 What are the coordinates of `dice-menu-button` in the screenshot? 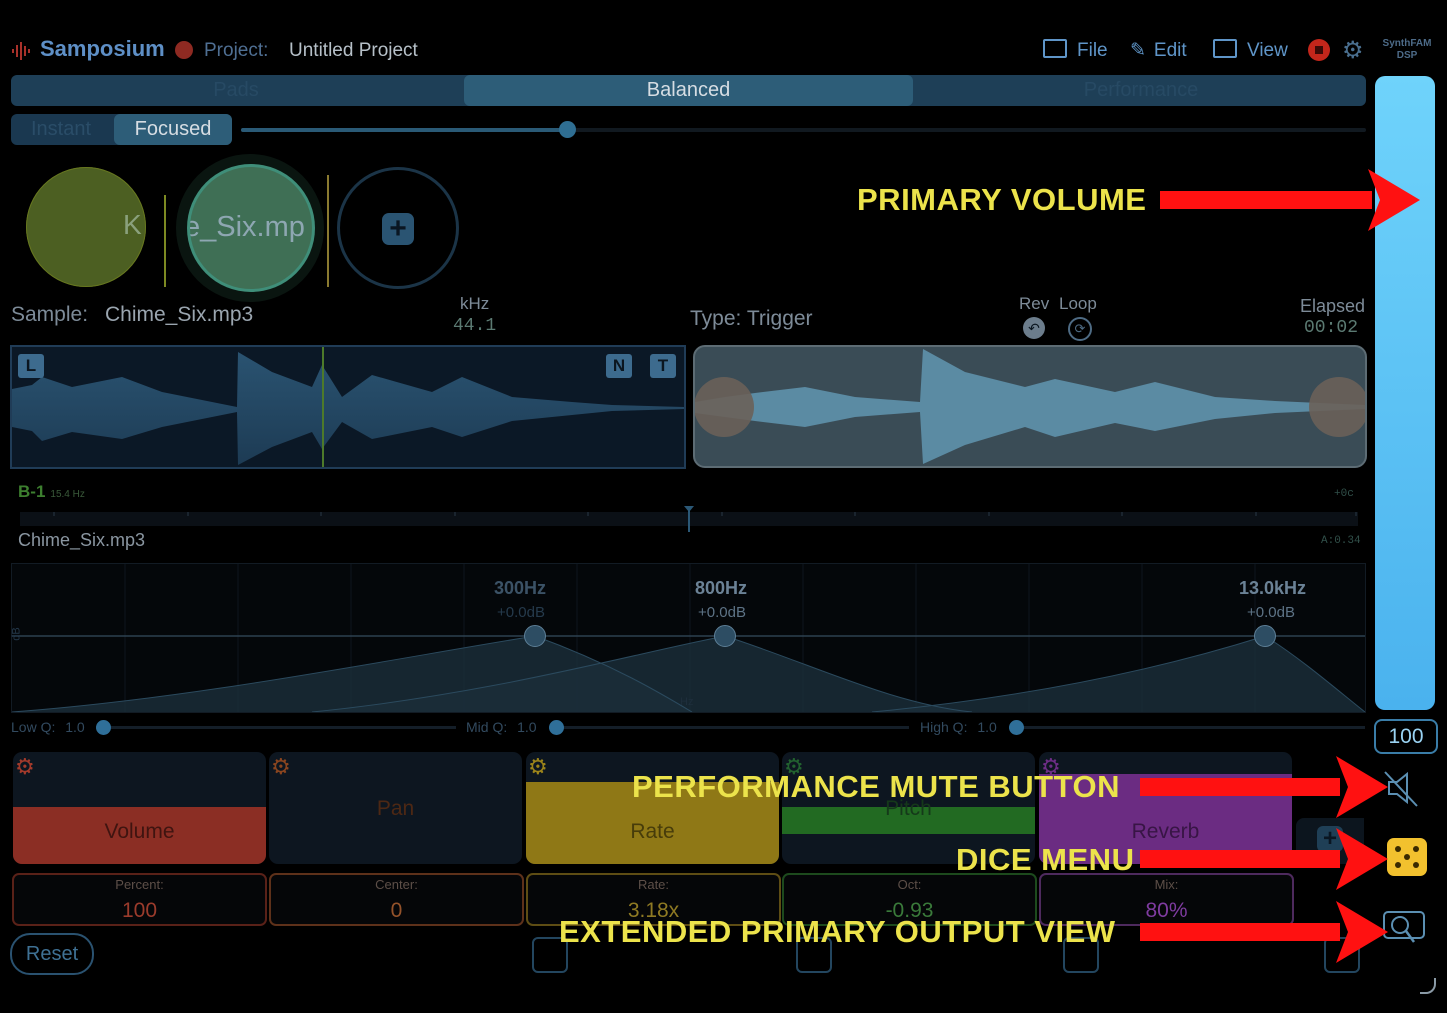 It's located at (1407, 857).